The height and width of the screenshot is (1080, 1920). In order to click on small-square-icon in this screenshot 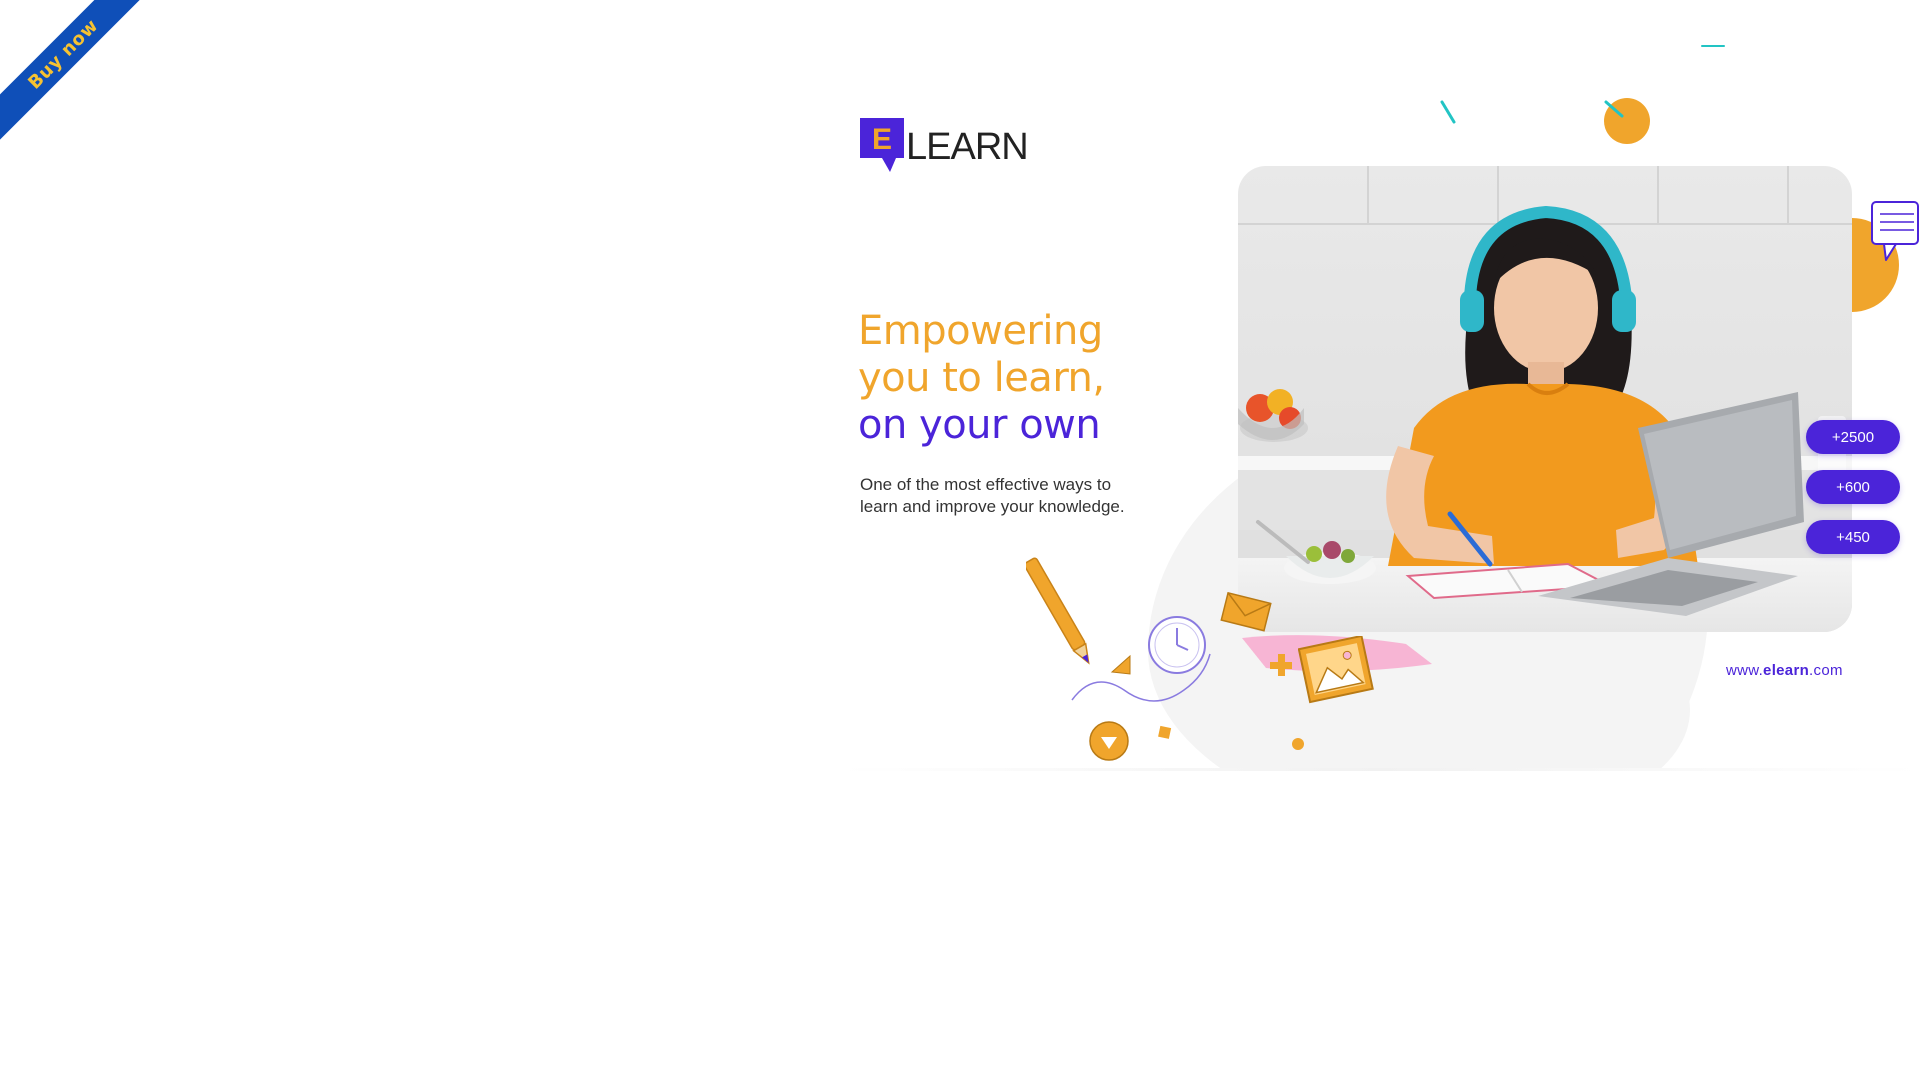, I will do `click(1165, 732)`.